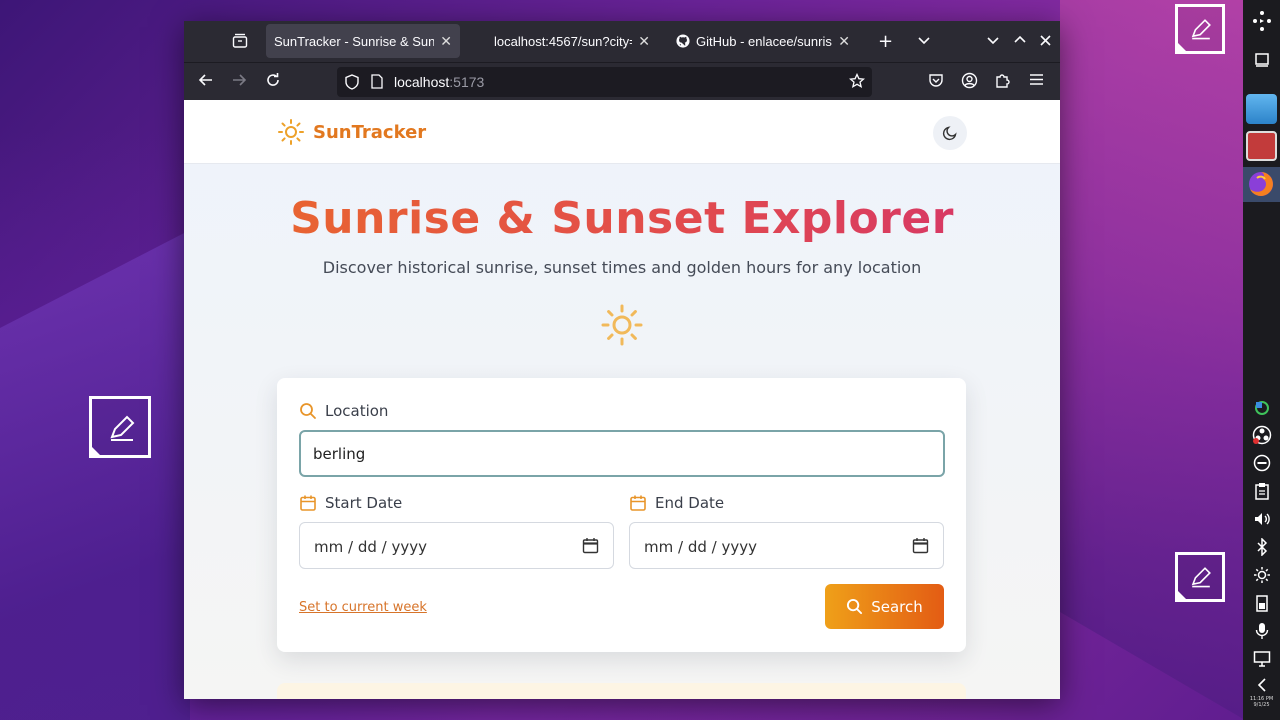 The image size is (1280, 720). I want to click on location-label: Location, so click(343, 411).